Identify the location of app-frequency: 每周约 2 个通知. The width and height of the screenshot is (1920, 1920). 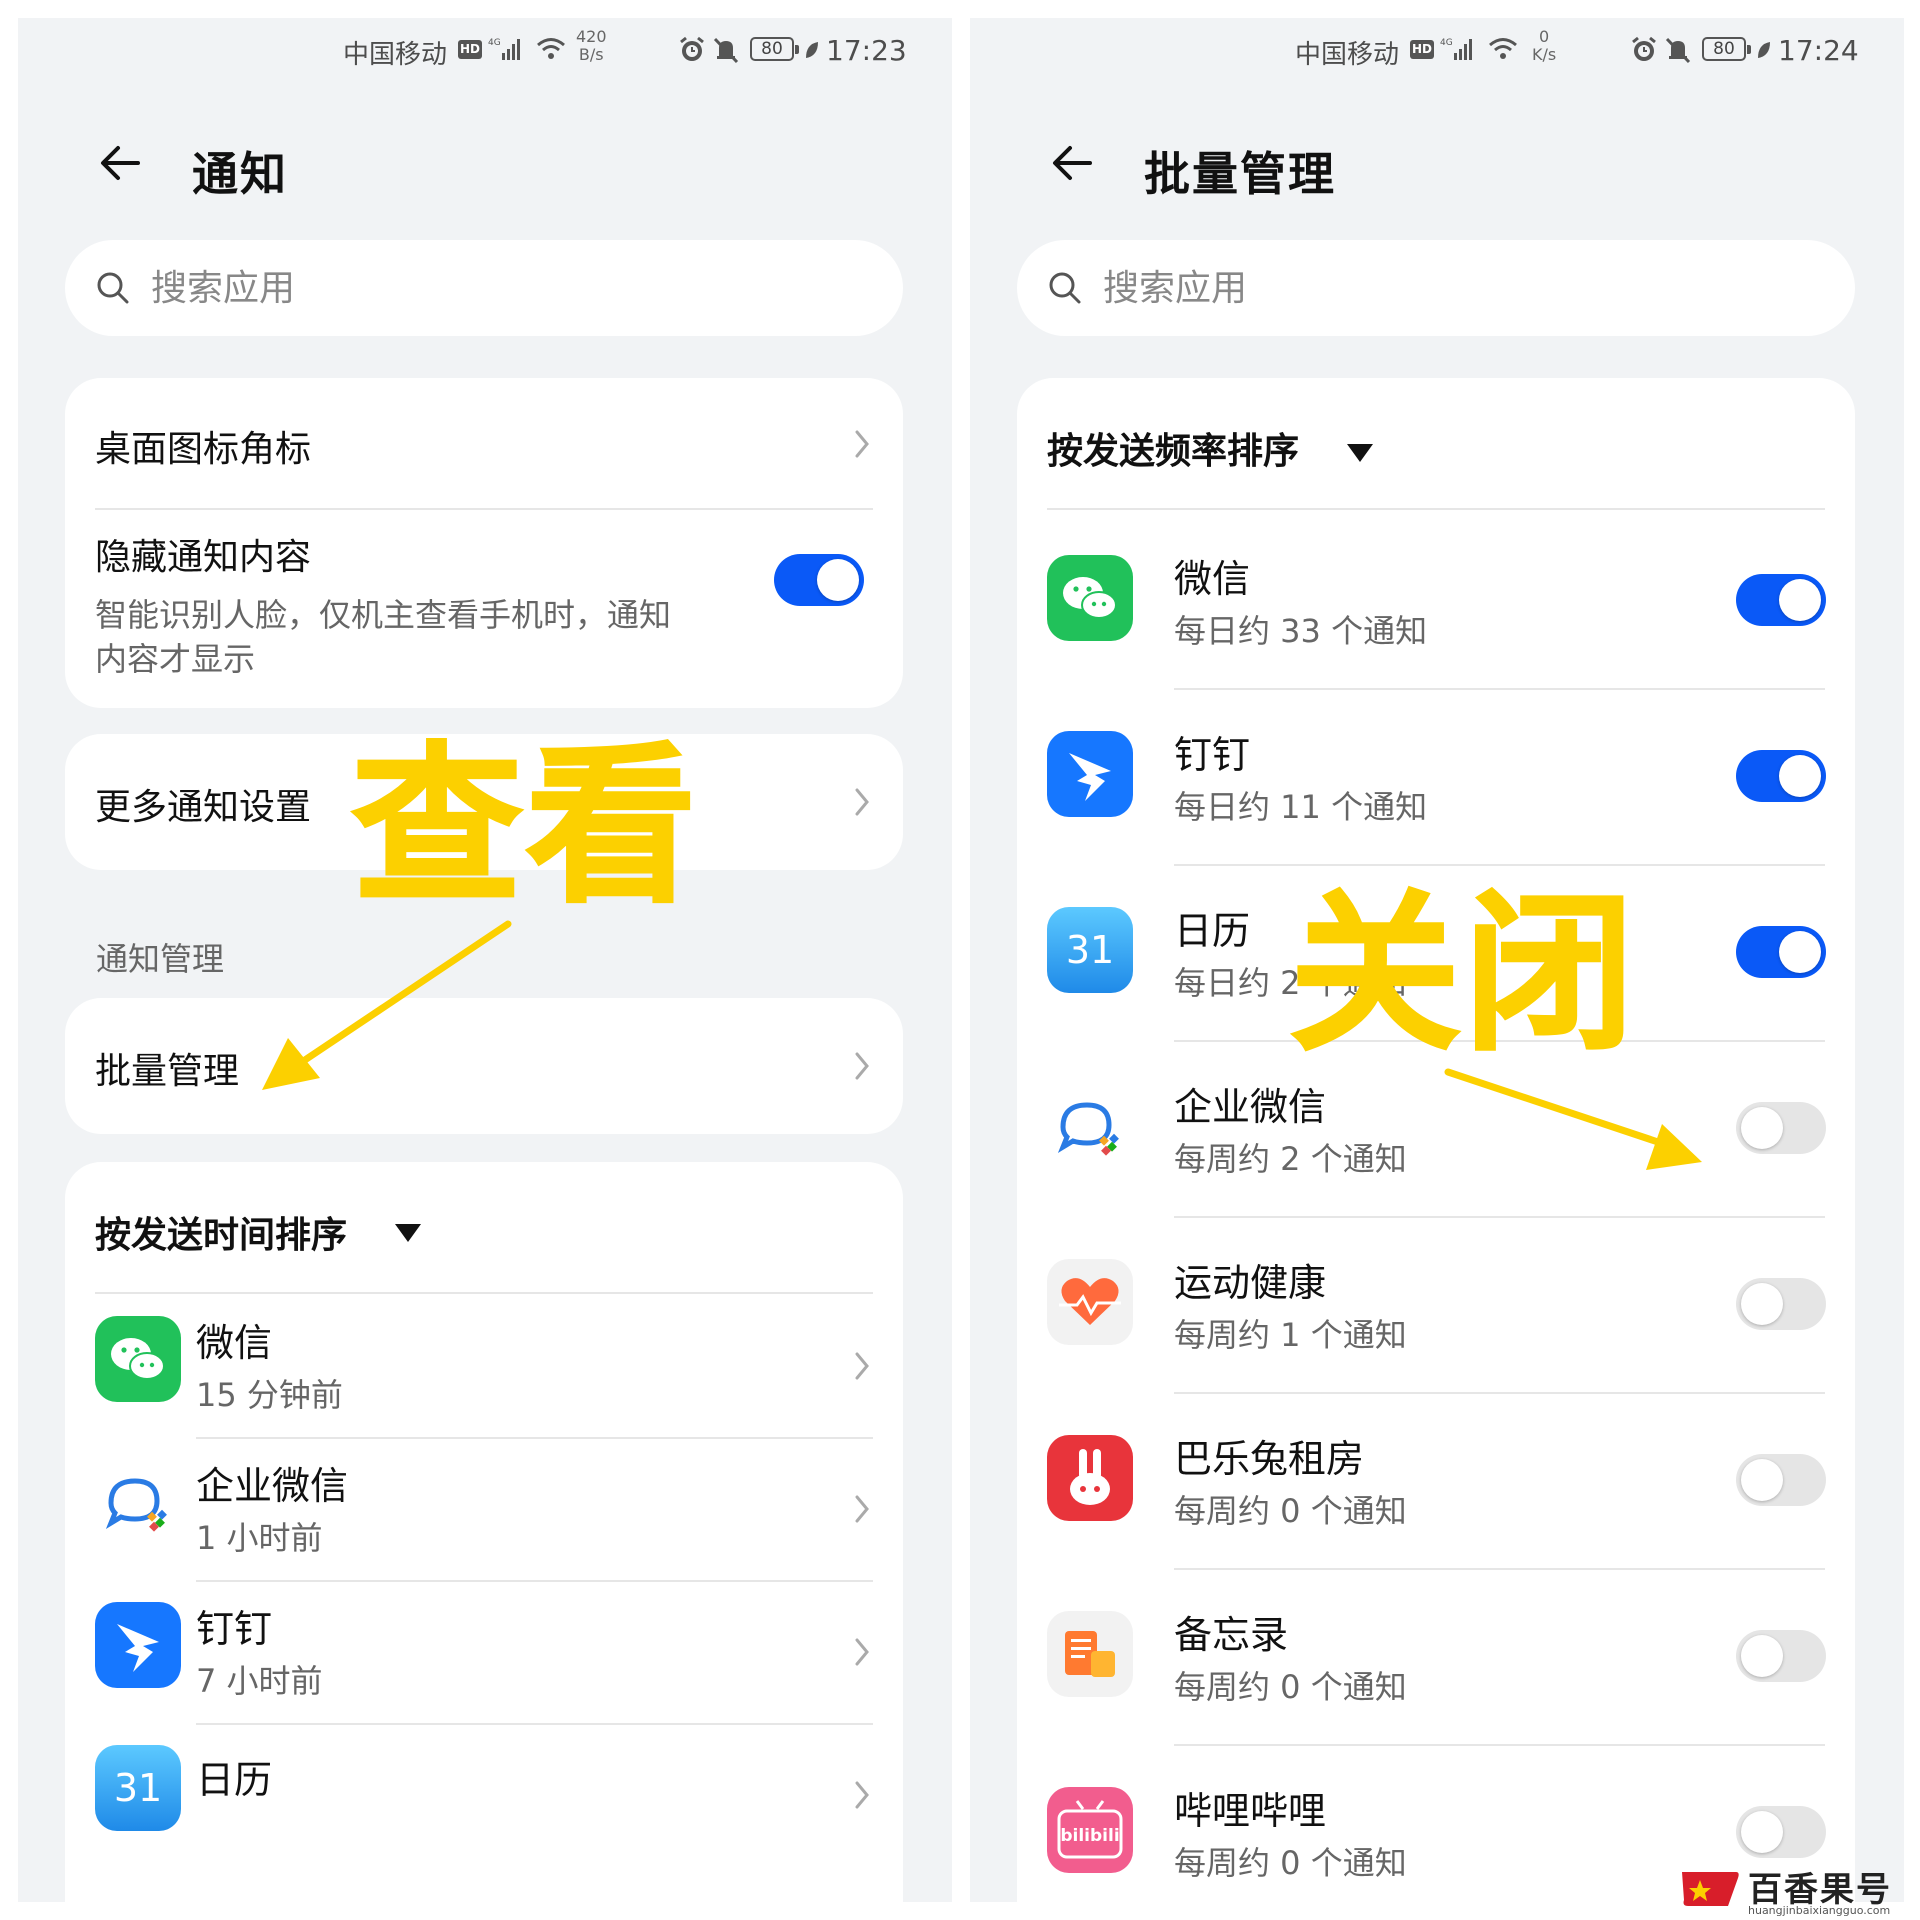
(1290, 1159).